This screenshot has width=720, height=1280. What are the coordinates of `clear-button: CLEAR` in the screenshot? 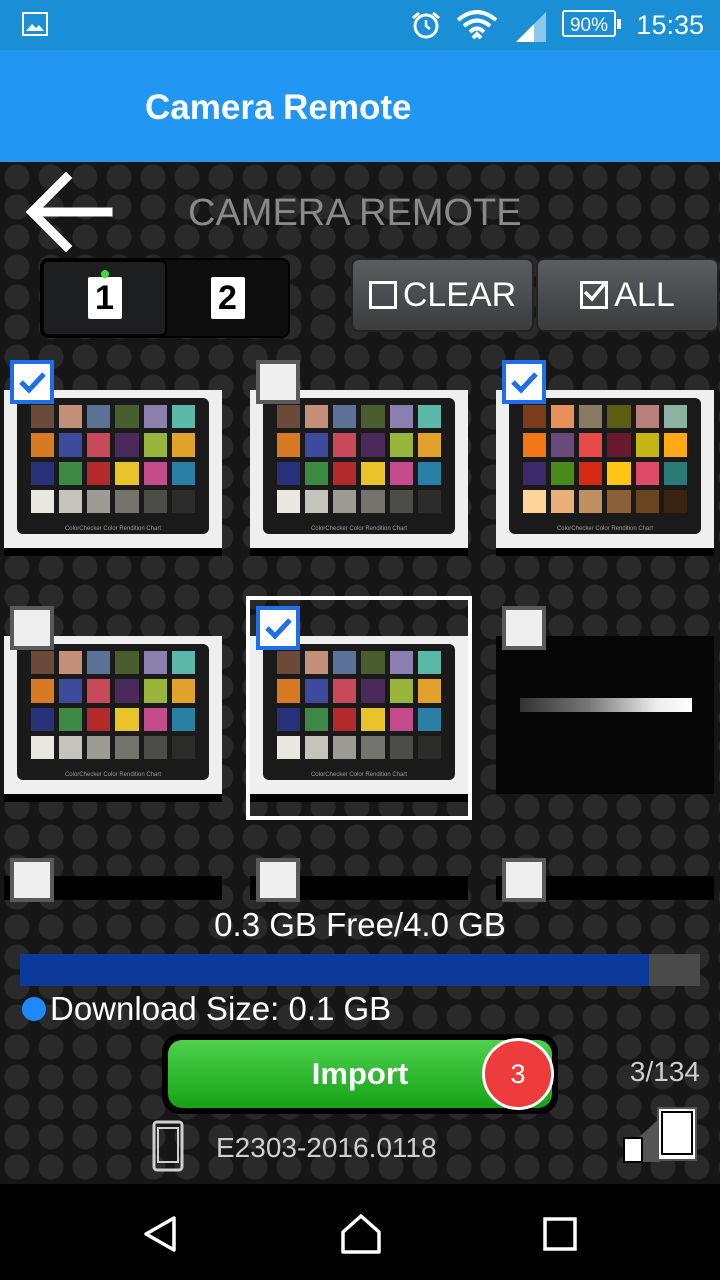 It's located at (442, 295).